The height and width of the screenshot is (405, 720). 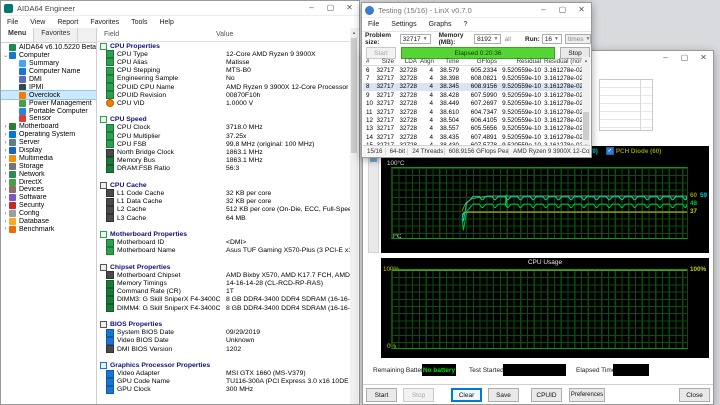 I want to click on field-row: Memory Bus 1863.1 MHz, so click(x=225, y=160).